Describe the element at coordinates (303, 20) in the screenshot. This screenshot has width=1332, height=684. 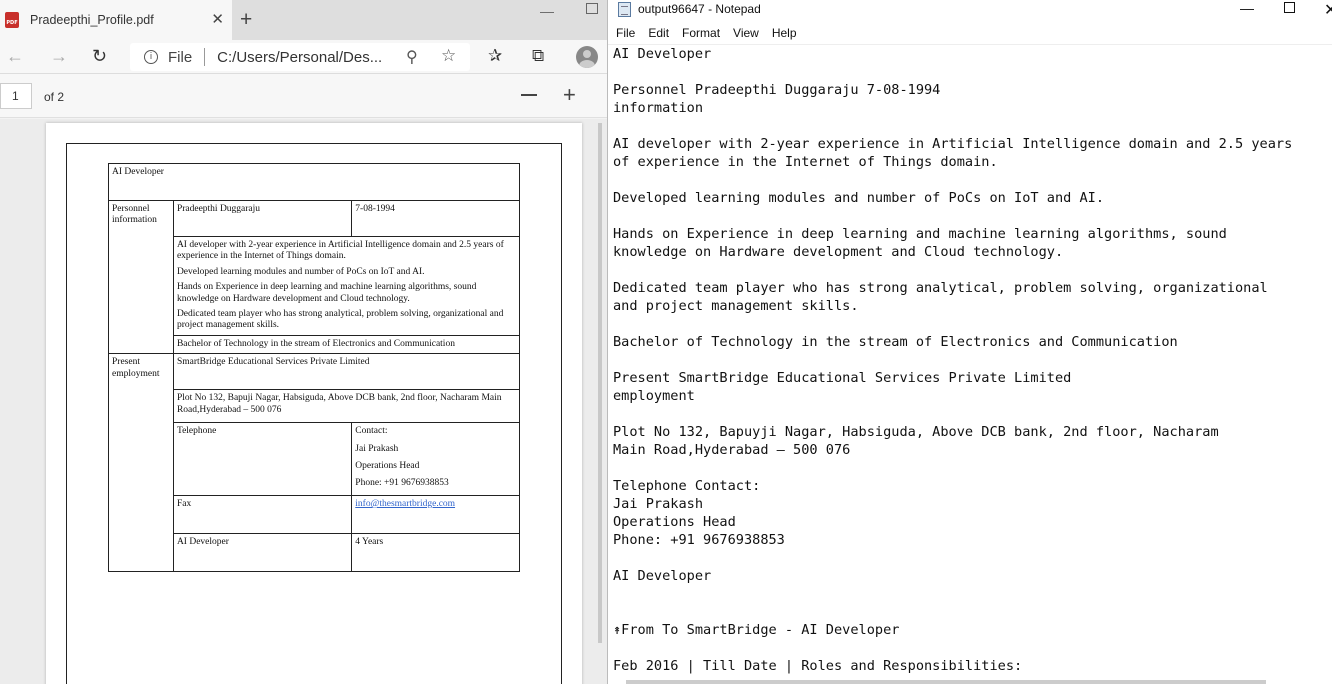
I see `tab-bar: PDF Pradeepthi_Profile.pdf ✕ + —` at that location.